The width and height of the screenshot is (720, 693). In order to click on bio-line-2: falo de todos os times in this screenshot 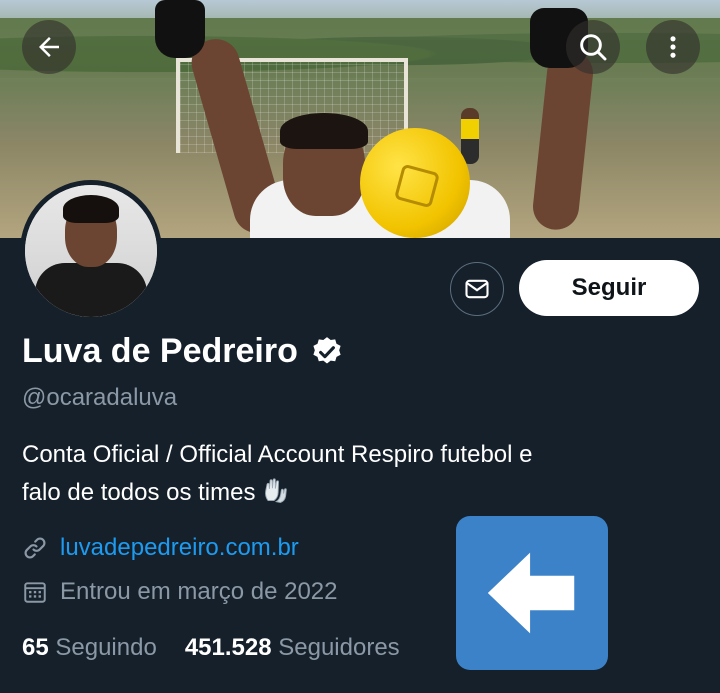, I will do `click(139, 492)`.